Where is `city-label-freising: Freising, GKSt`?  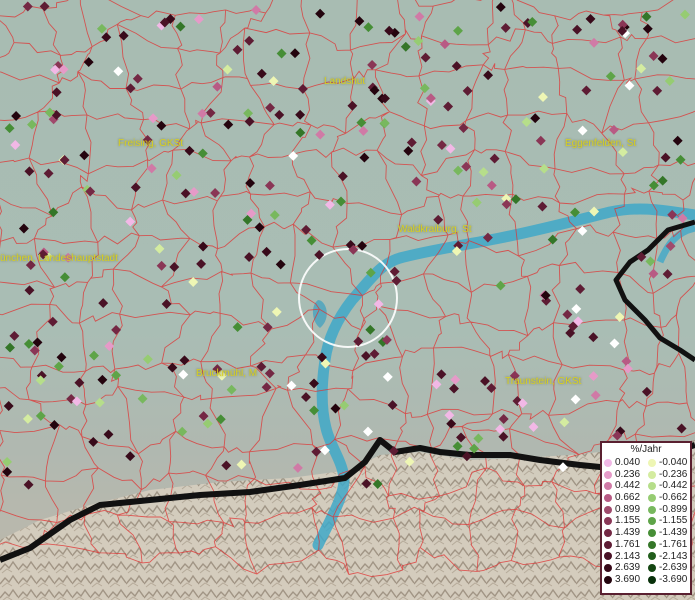 city-label-freising: Freising, GKSt is located at coordinates (151, 143).